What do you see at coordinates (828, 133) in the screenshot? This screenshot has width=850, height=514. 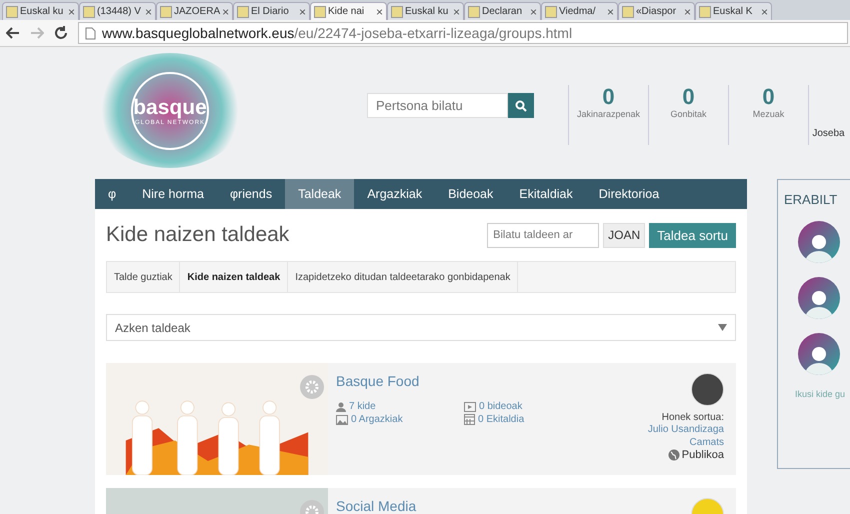 I see `user-name: Joseba` at bounding box center [828, 133].